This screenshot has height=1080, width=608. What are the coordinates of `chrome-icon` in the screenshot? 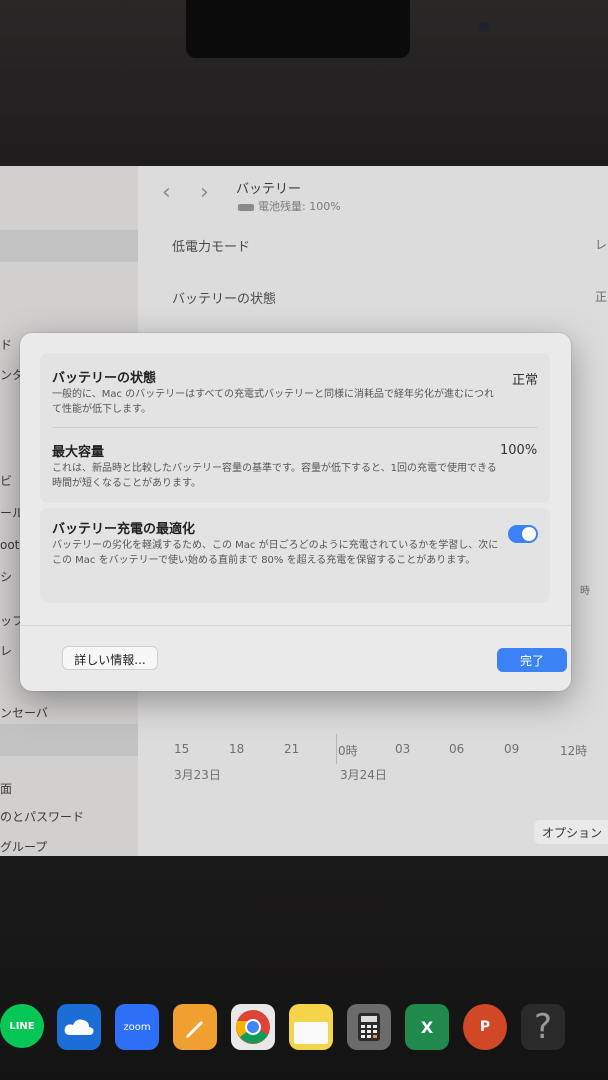 It's located at (253, 1027).